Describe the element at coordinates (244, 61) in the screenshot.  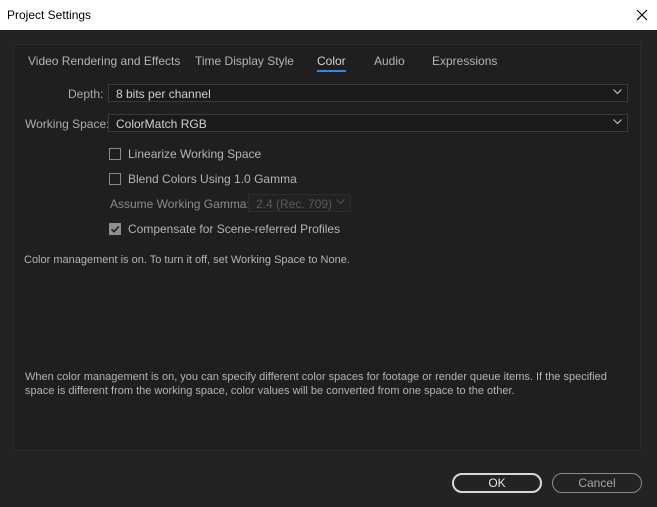
I see `tab-time-display: Time Display Style` at that location.